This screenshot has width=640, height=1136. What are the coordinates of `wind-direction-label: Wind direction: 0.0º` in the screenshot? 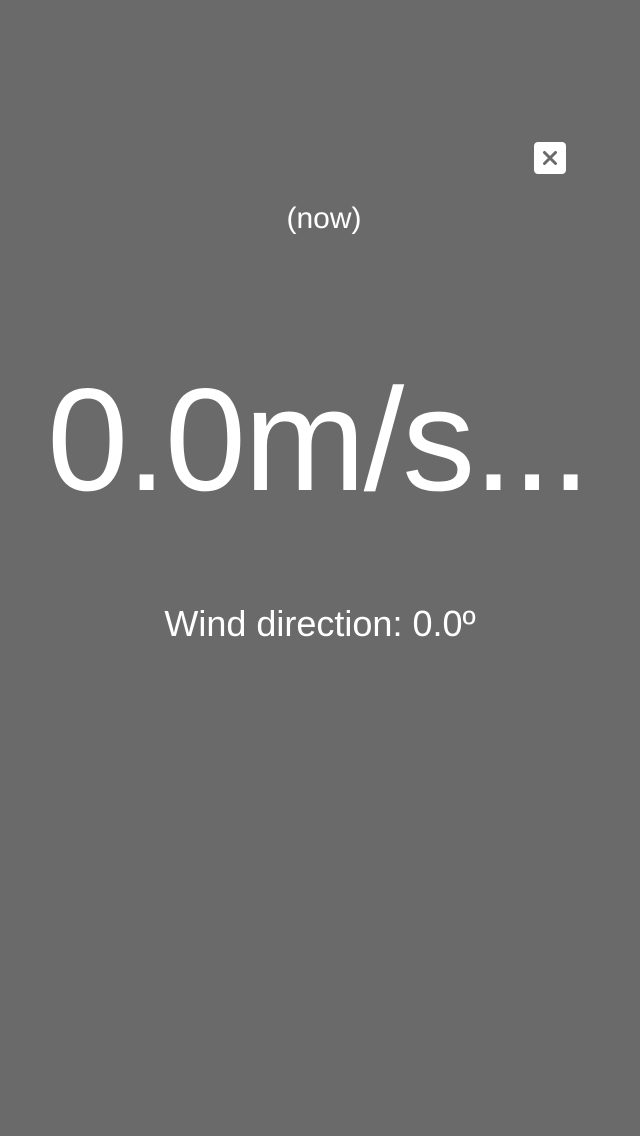 It's located at (320, 623).